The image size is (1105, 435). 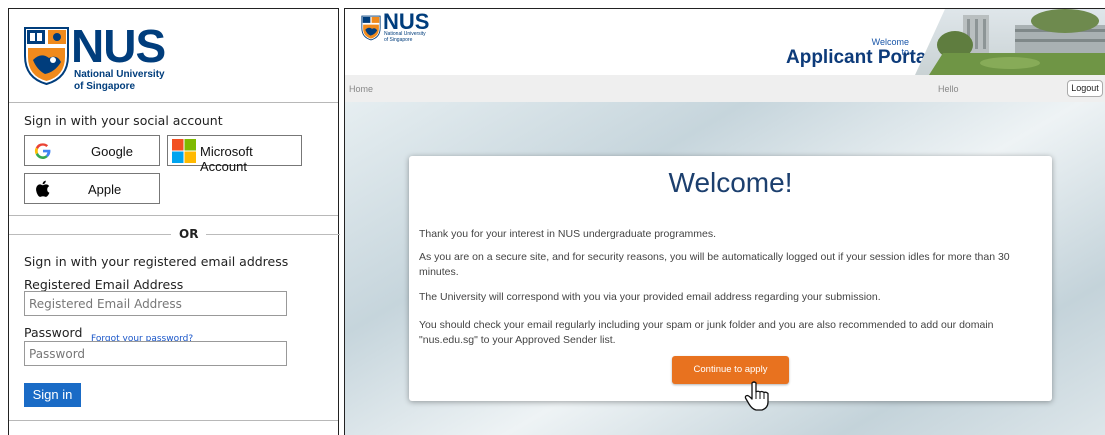 I want to click on microsoft-icon, so click(x=184, y=151).